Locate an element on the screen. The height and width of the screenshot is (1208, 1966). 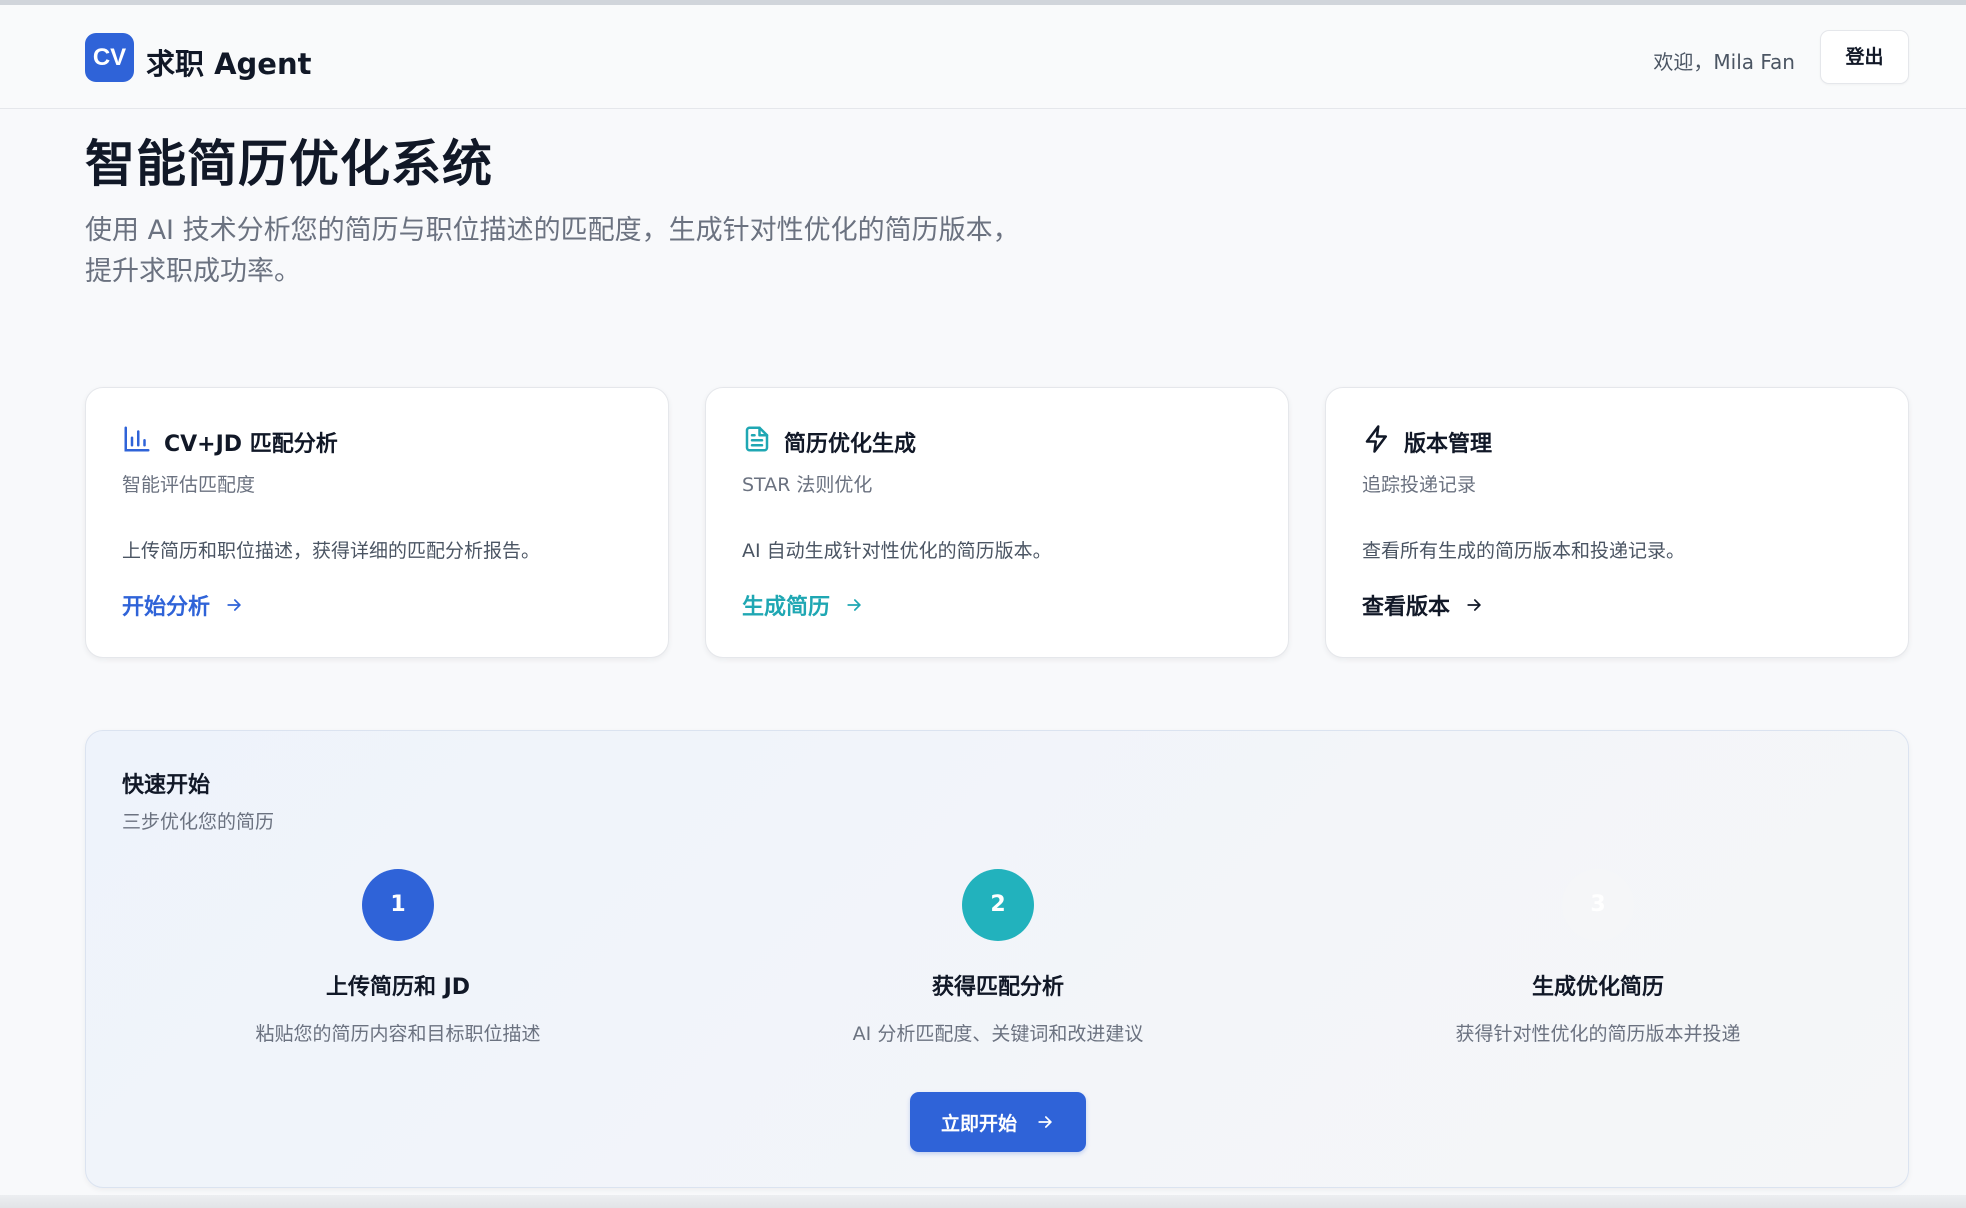
step-number-badge: 2 is located at coordinates (998, 905).